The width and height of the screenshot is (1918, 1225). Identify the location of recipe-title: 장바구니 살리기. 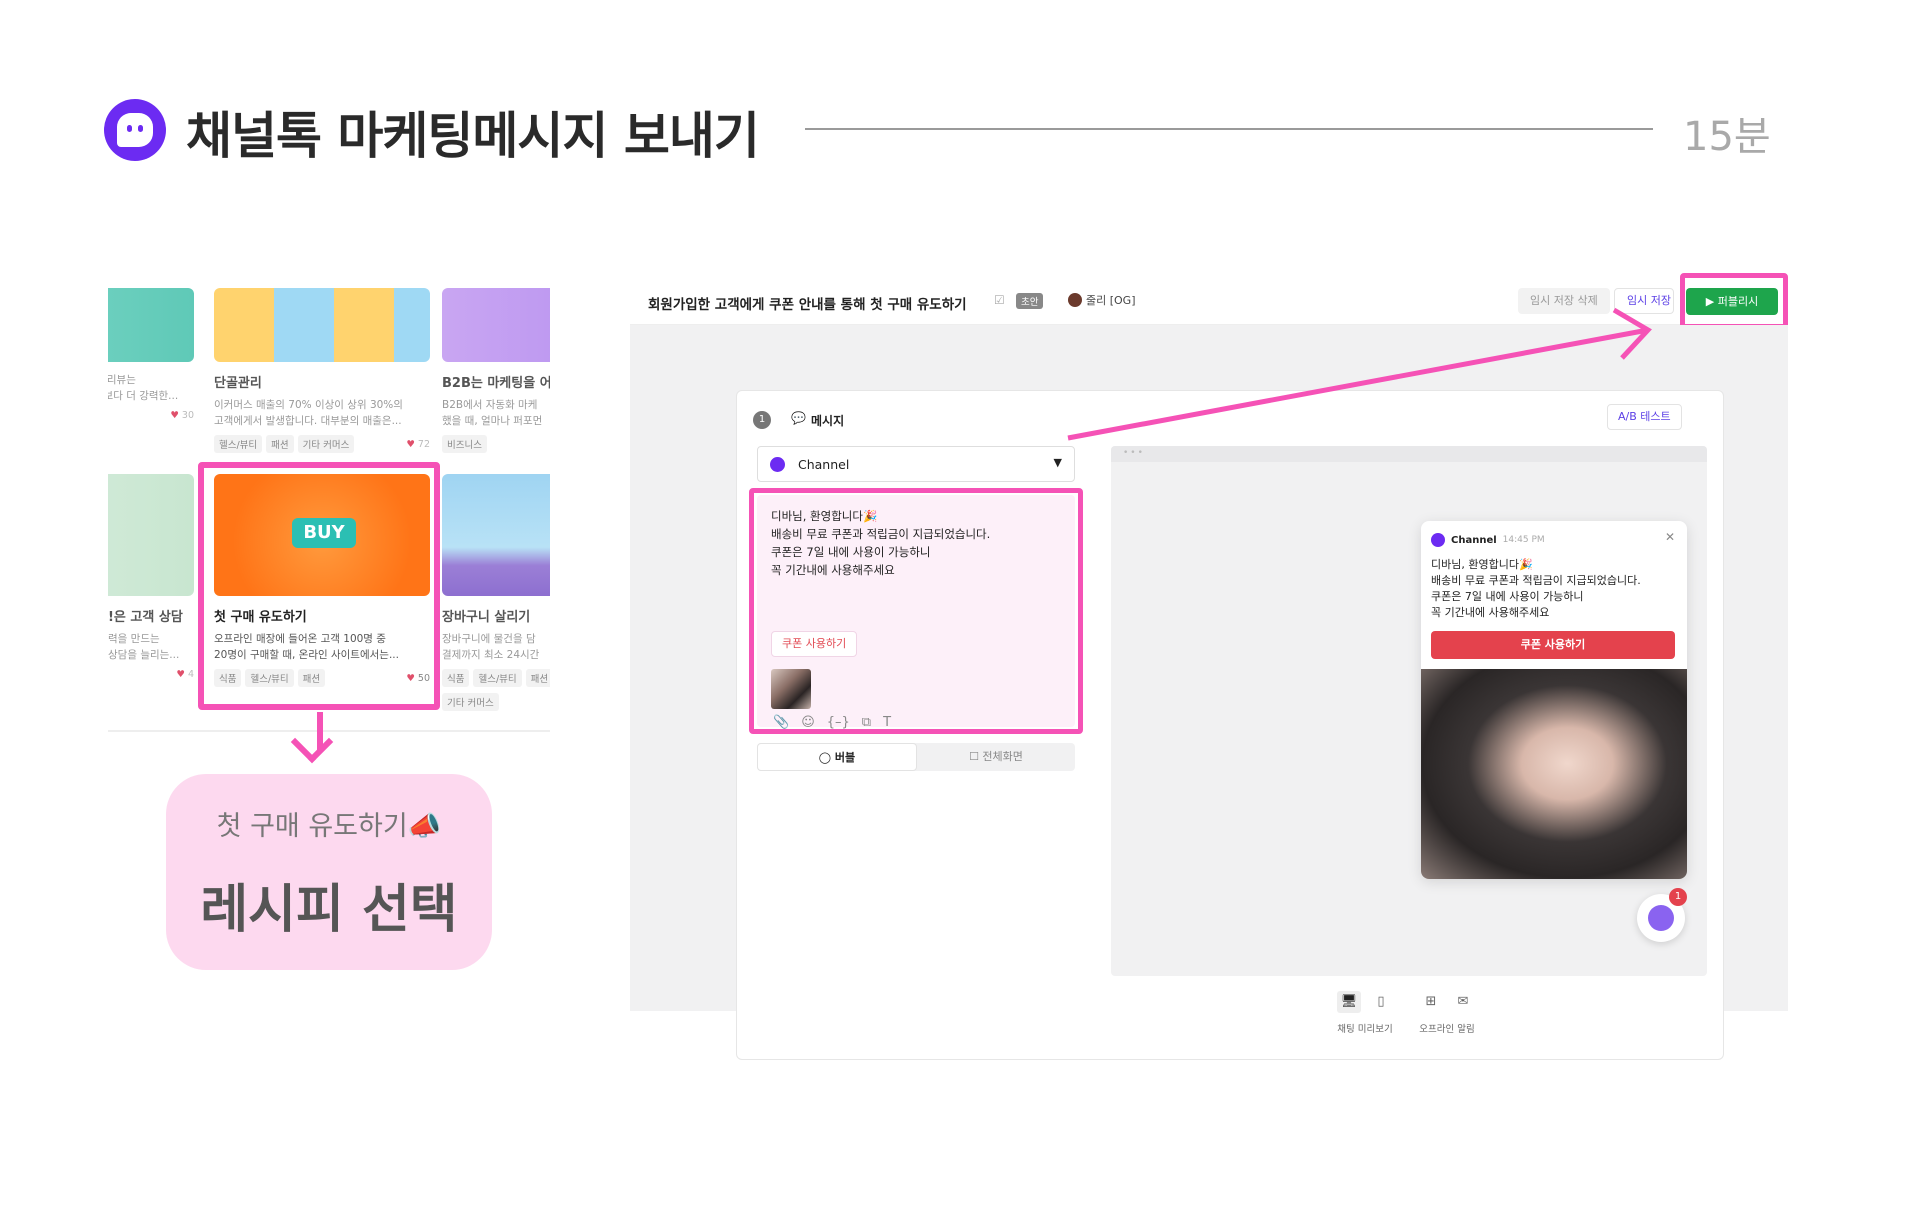
(486, 617).